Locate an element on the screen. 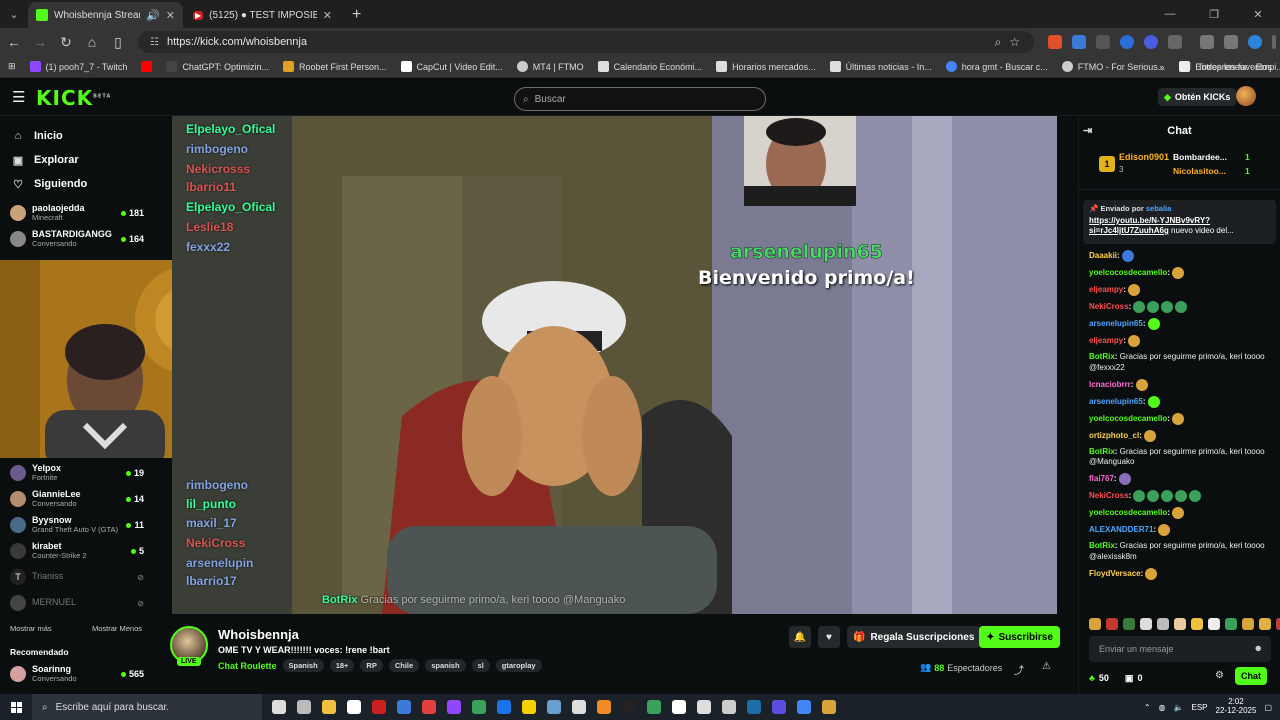 This screenshot has width=1280, height=720. chat-settings-icon: ⚙ is located at coordinates (1219, 675).